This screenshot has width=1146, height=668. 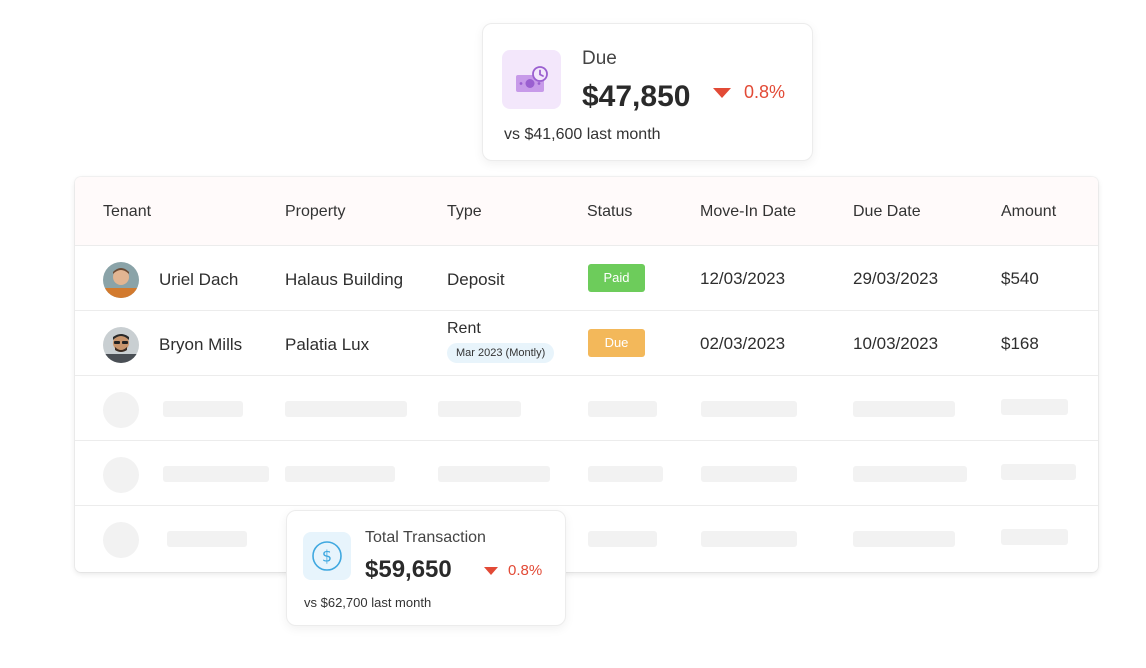 I want to click on due-delta: 0.8%, so click(x=749, y=92).